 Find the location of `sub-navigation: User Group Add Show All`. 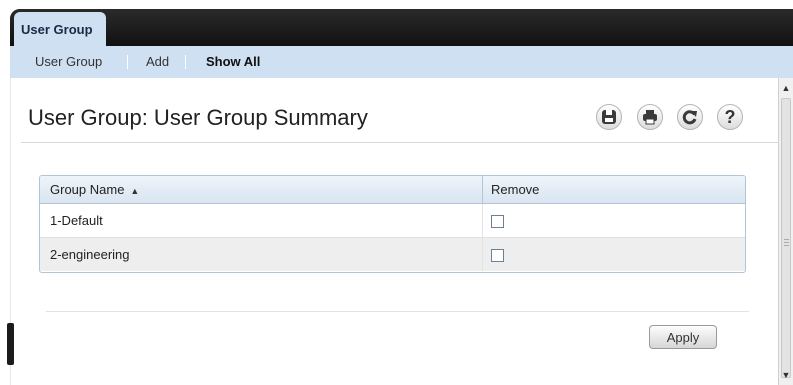

sub-navigation: User Group Add Show All is located at coordinates (401, 62).